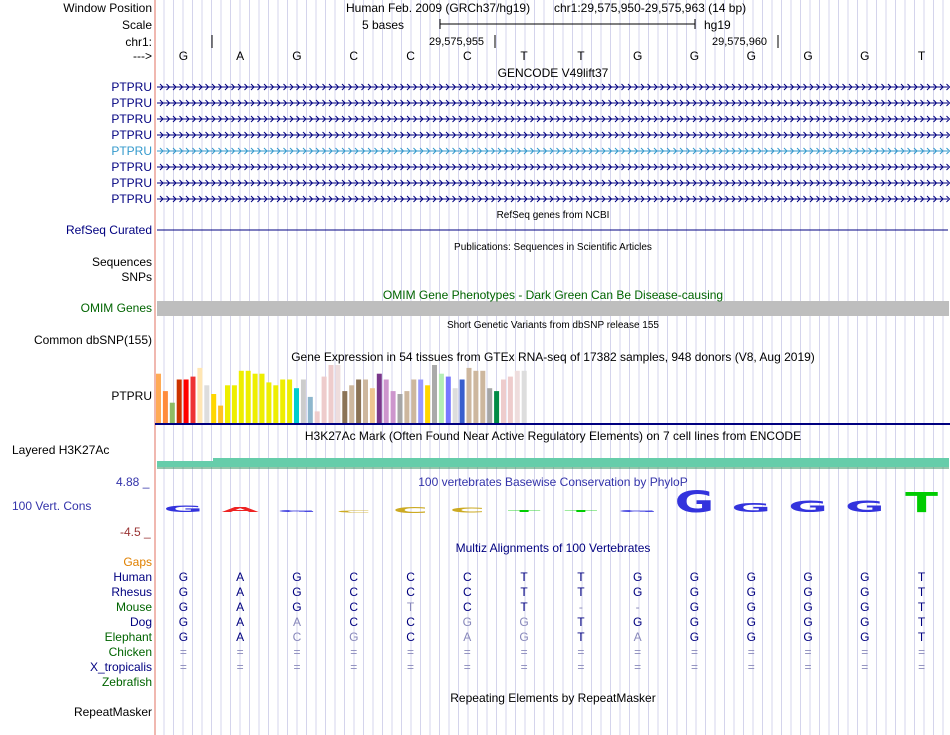  Describe the element at coordinates (76, 637) in the screenshot. I see `species-label: Elephant` at that location.